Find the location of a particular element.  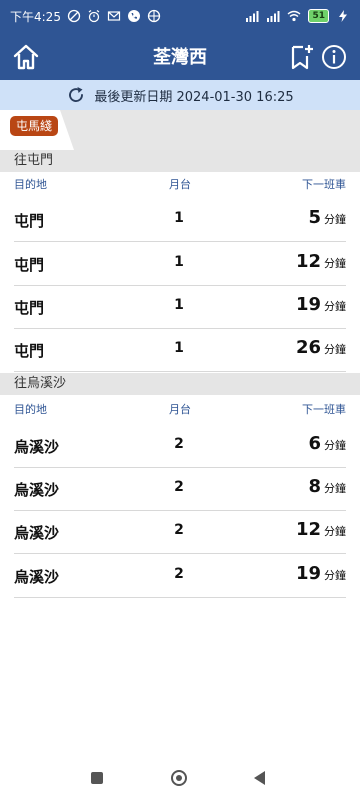

system-nav-bar is located at coordinates (180, 780).